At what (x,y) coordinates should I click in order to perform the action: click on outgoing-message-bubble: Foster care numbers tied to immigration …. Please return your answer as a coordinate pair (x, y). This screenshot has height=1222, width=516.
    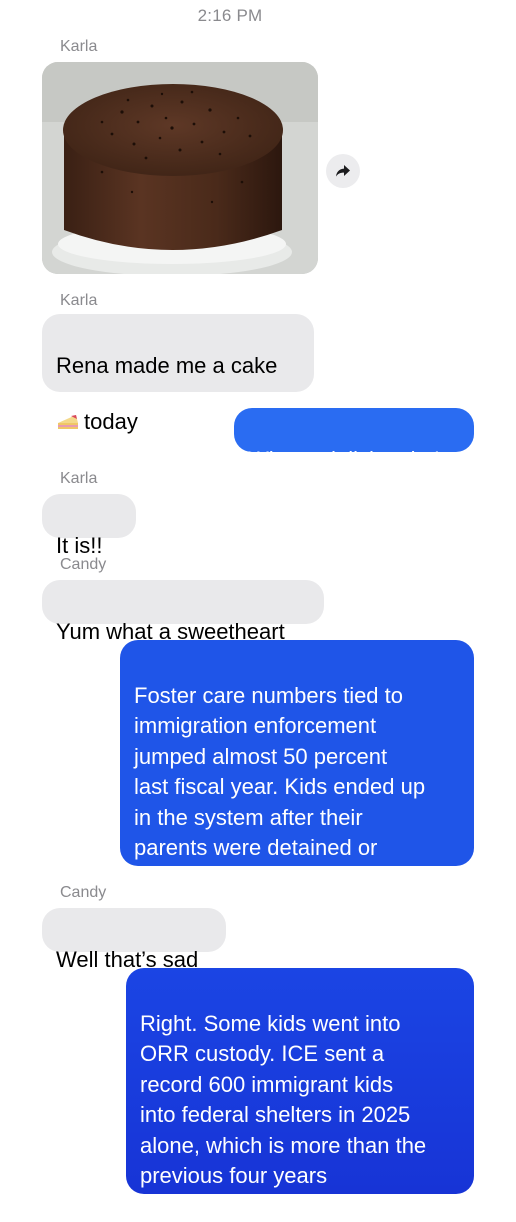
    Looking at the image, I should click on (297, 765).